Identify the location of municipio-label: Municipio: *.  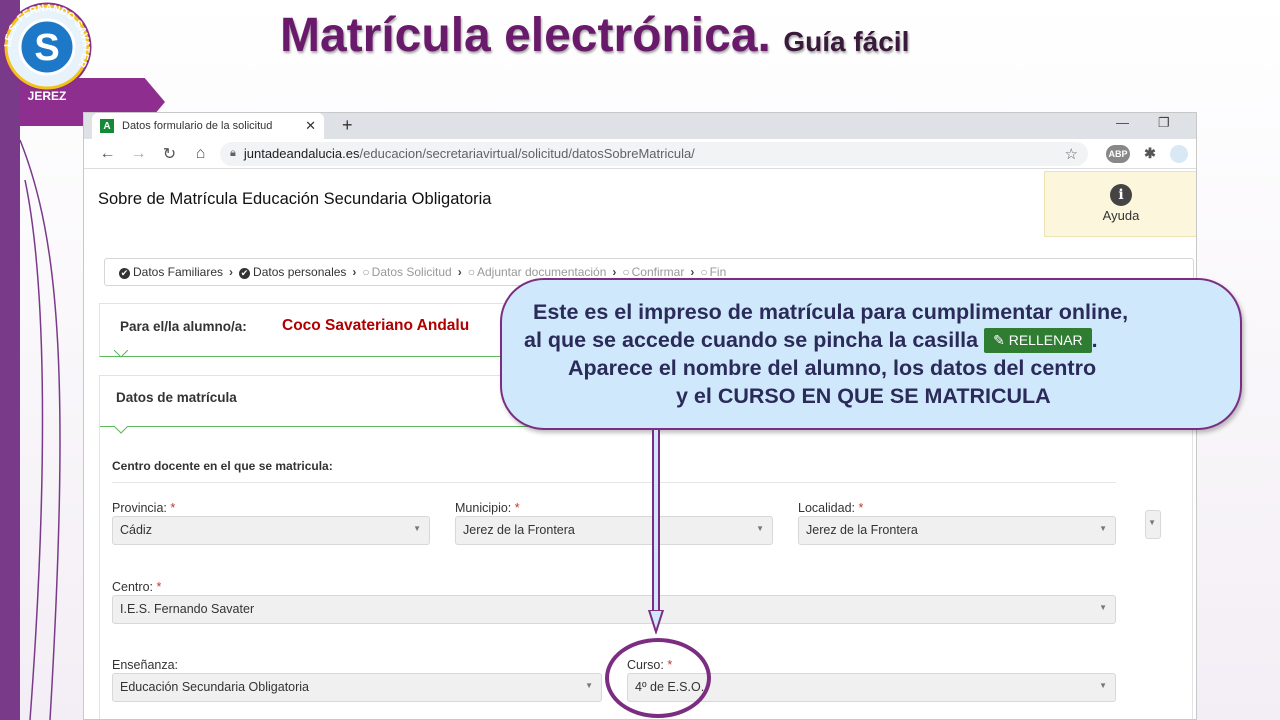
(487, 508).